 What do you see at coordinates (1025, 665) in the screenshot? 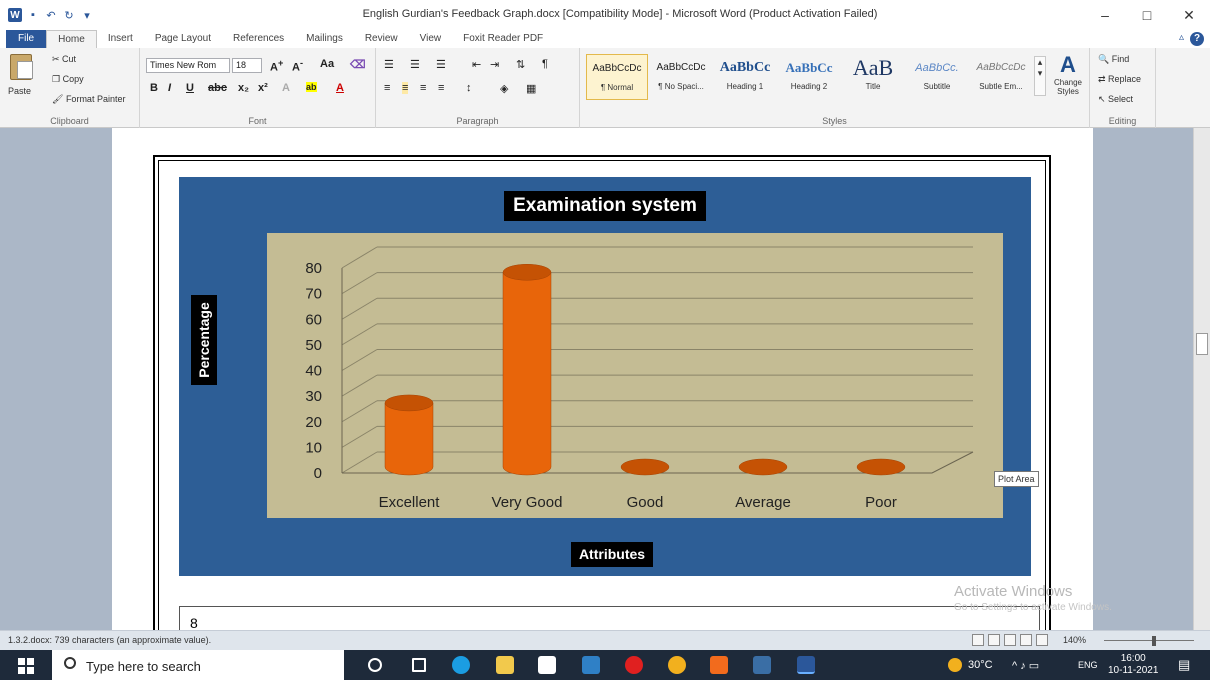
I see `tray-icons: ^ ♪ ▭` at bounding box center [1025, 665].